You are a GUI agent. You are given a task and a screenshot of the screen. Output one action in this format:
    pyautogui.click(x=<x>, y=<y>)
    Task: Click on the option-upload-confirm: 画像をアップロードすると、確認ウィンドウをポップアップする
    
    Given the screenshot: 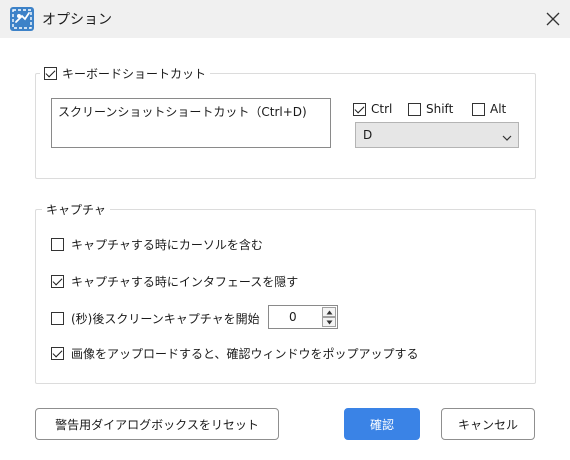 What is the action you would take?
    pyautogui.click(x=235, y=353)
    